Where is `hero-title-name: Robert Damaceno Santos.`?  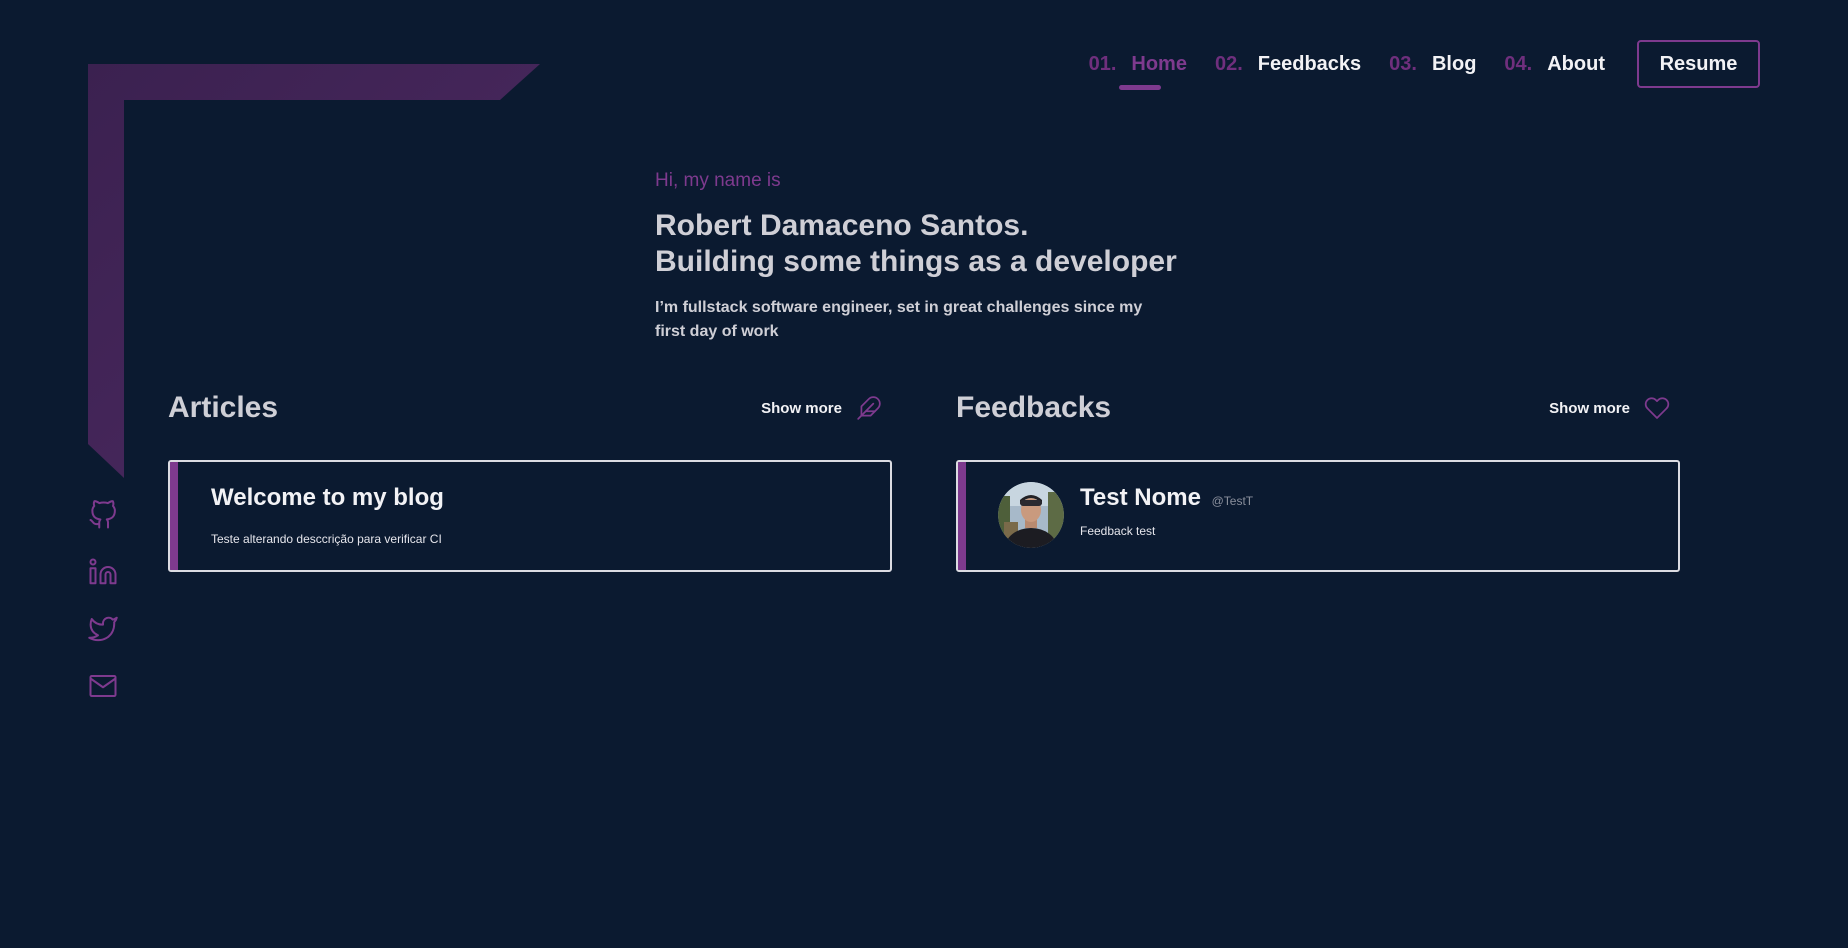
hero-title-name: Robert Damaceno Santos. is located at coordinates (842, 225).